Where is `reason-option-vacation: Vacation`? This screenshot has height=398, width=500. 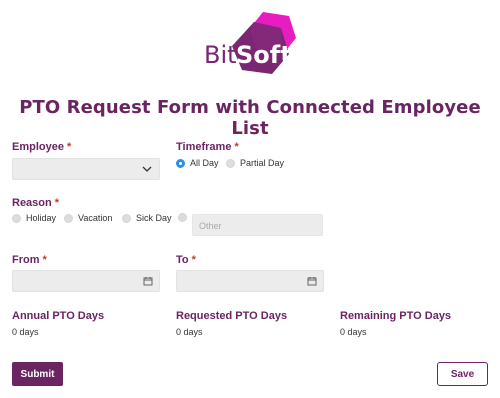 reason-option-vacation: Vacation is located at coordinates (88, 218).